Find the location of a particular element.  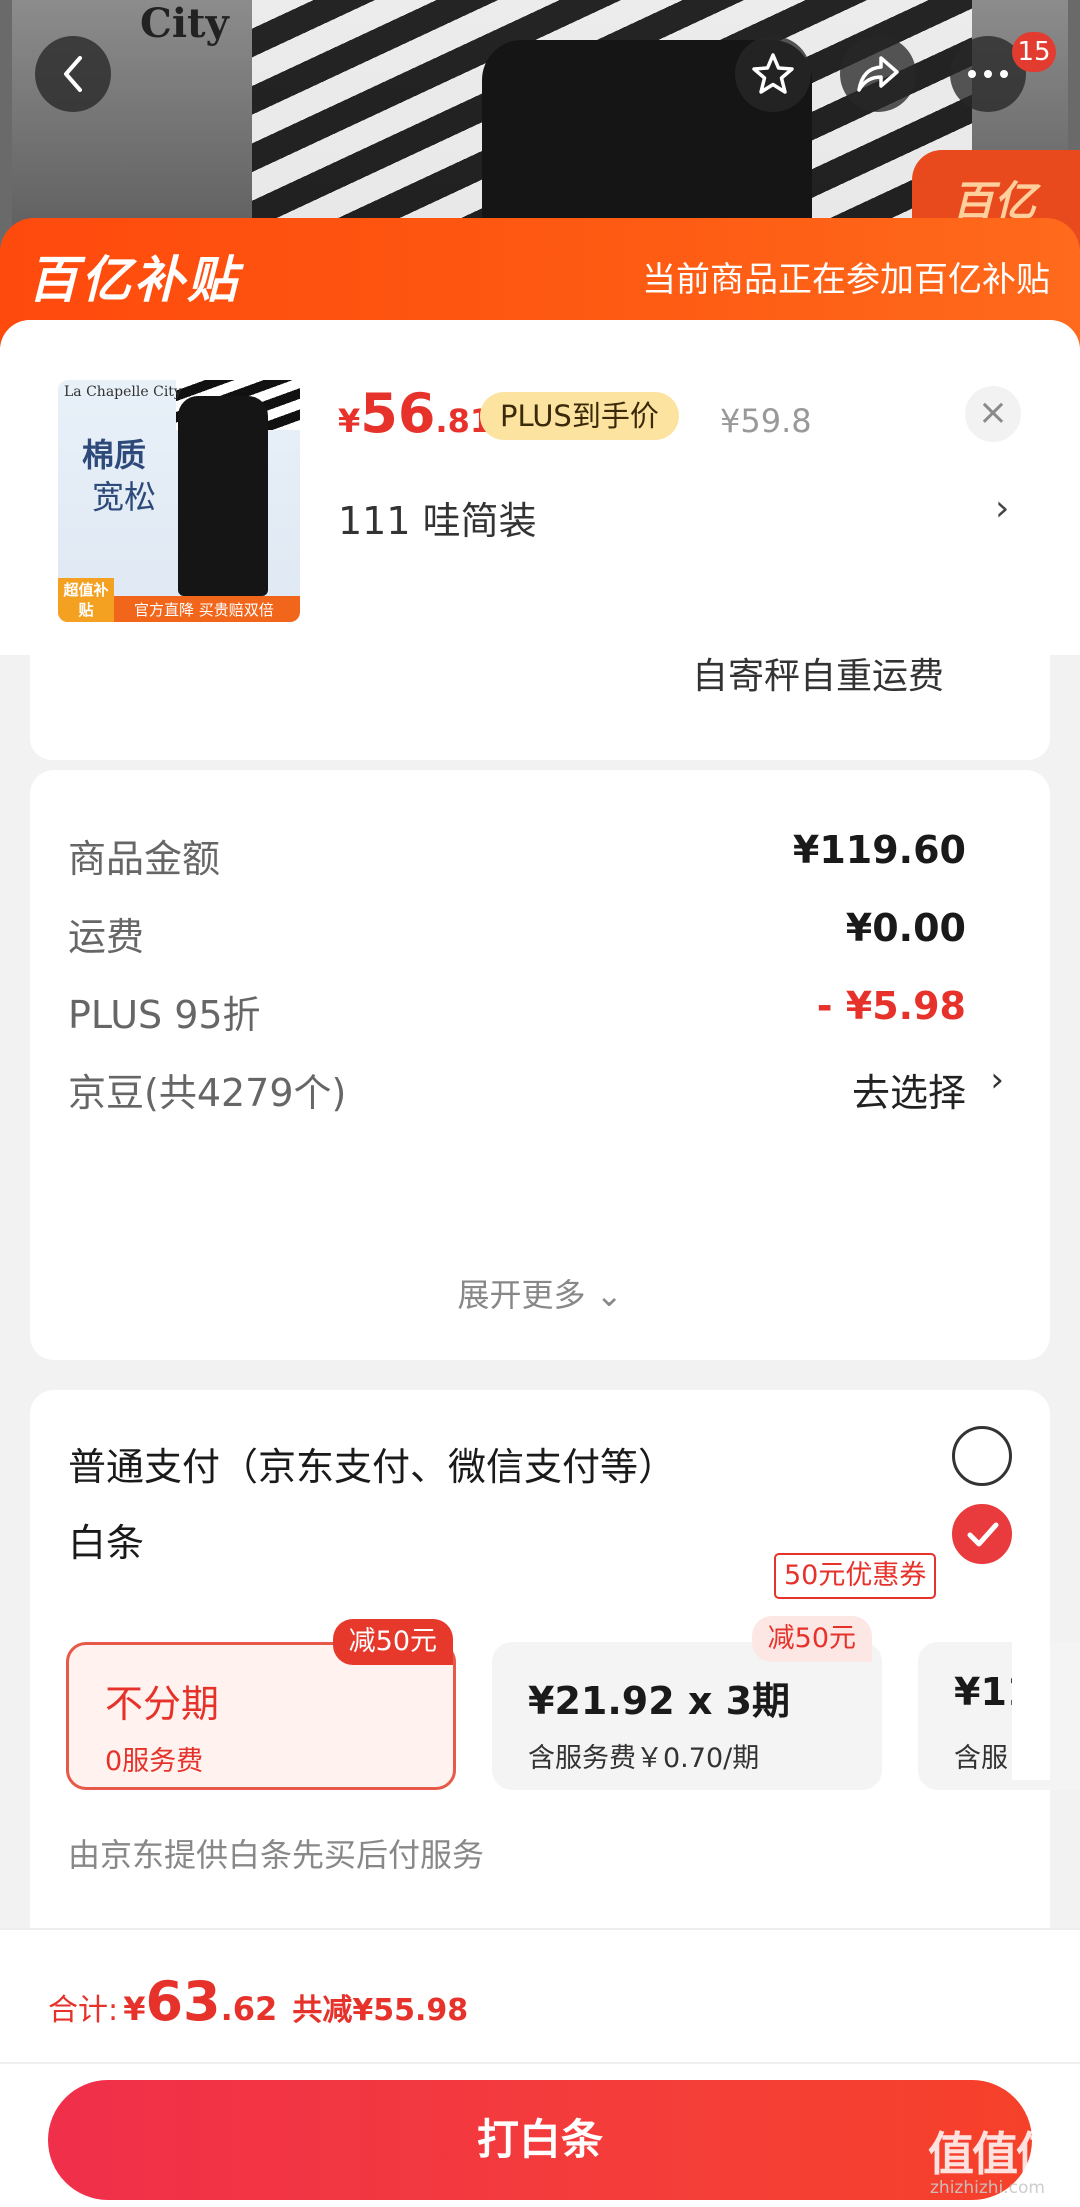

price-symbol: ¥ is located at coordinates (349, 421).